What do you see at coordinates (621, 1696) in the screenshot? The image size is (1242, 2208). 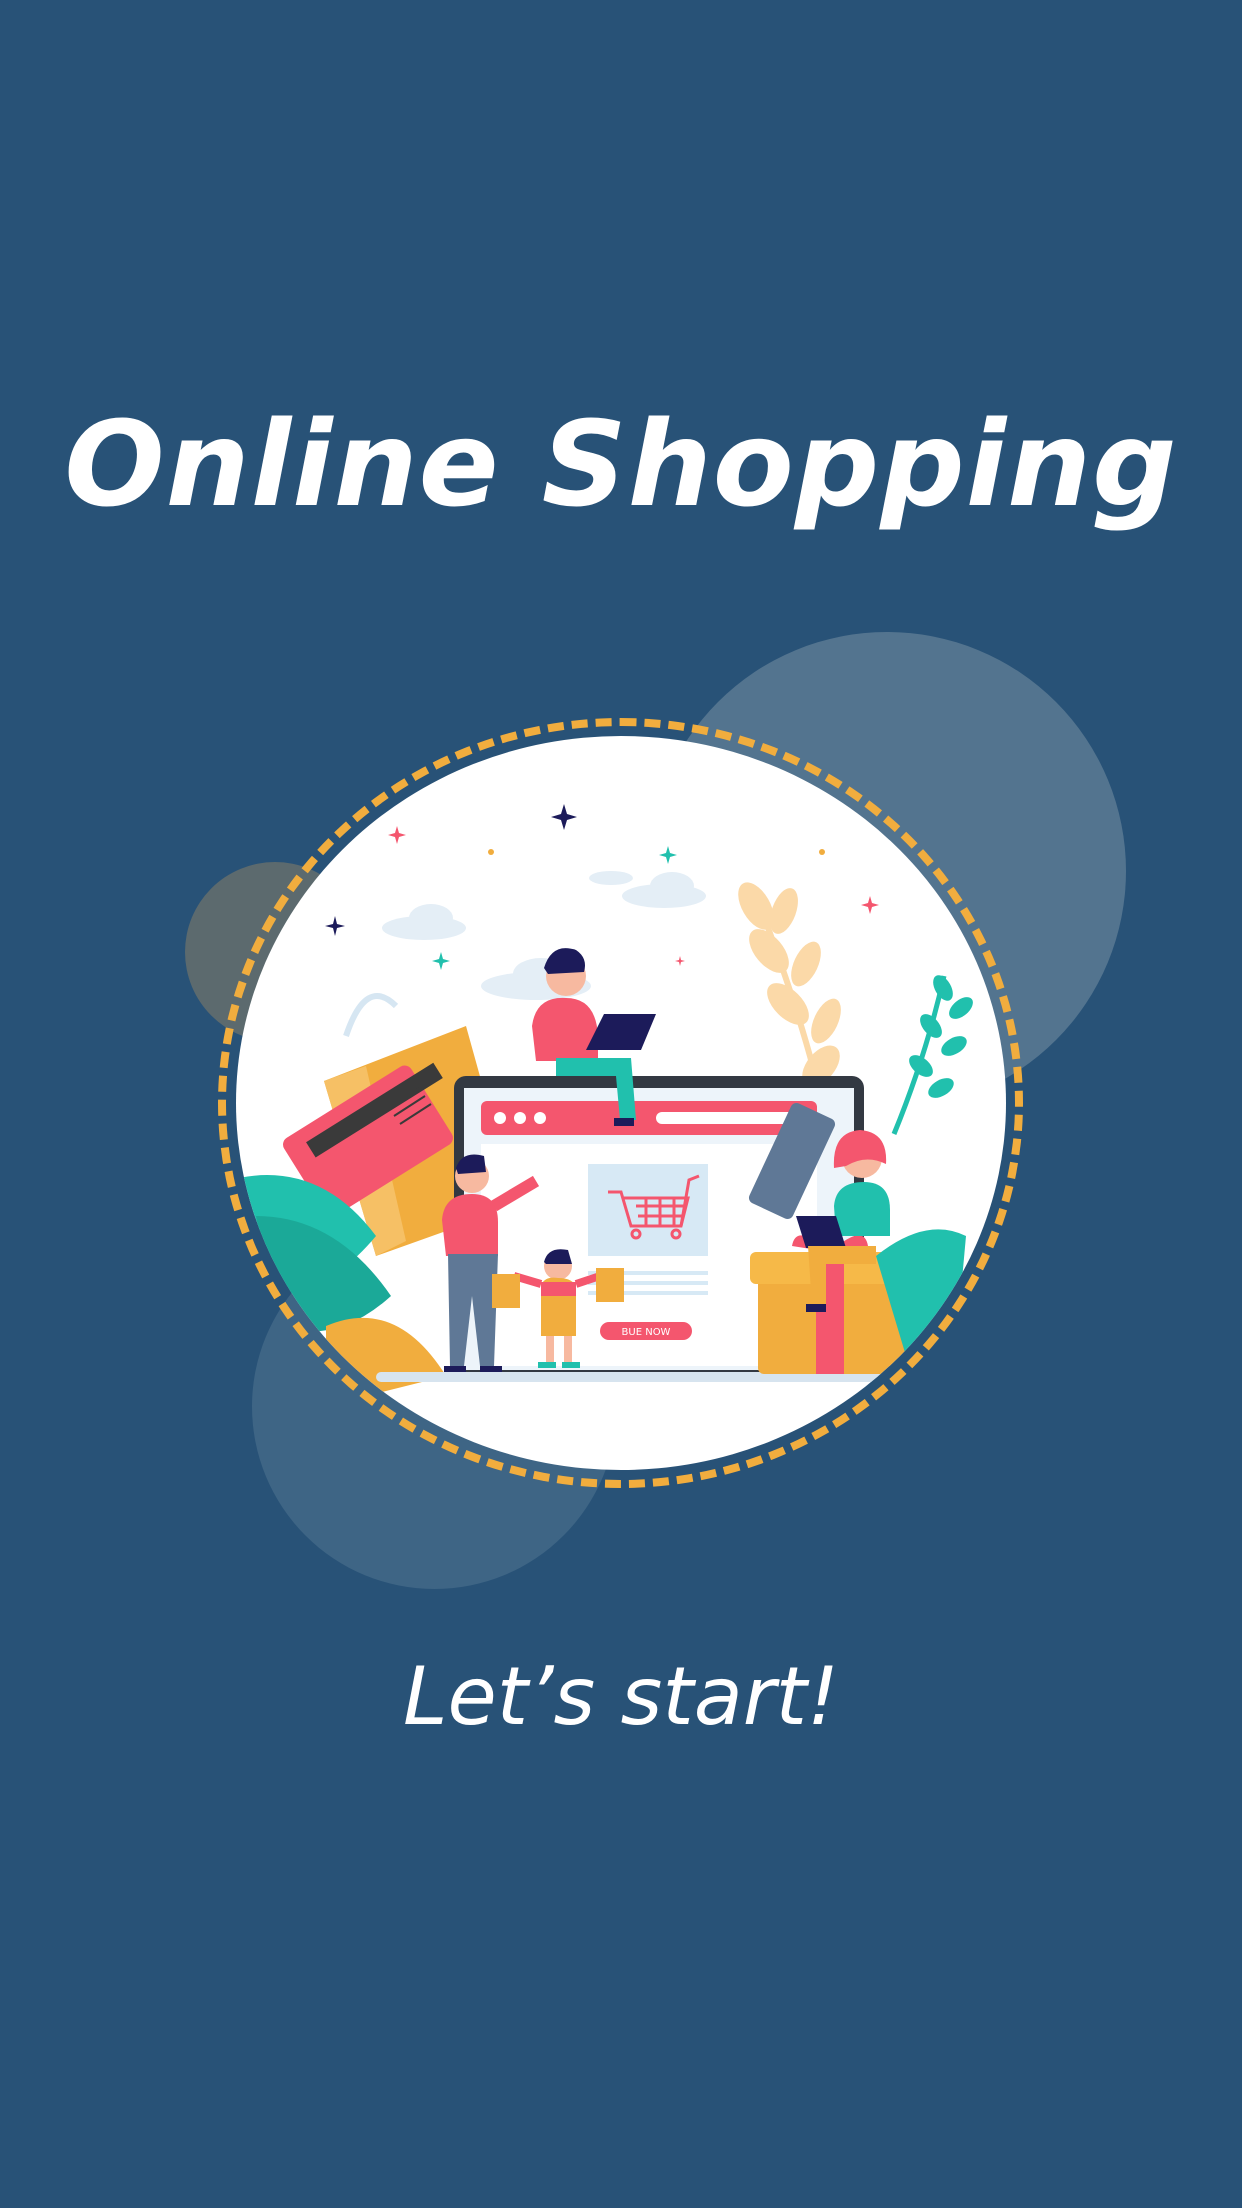 I see `lets-start-button: Let’s start!` at bounding box center [621, 1696].